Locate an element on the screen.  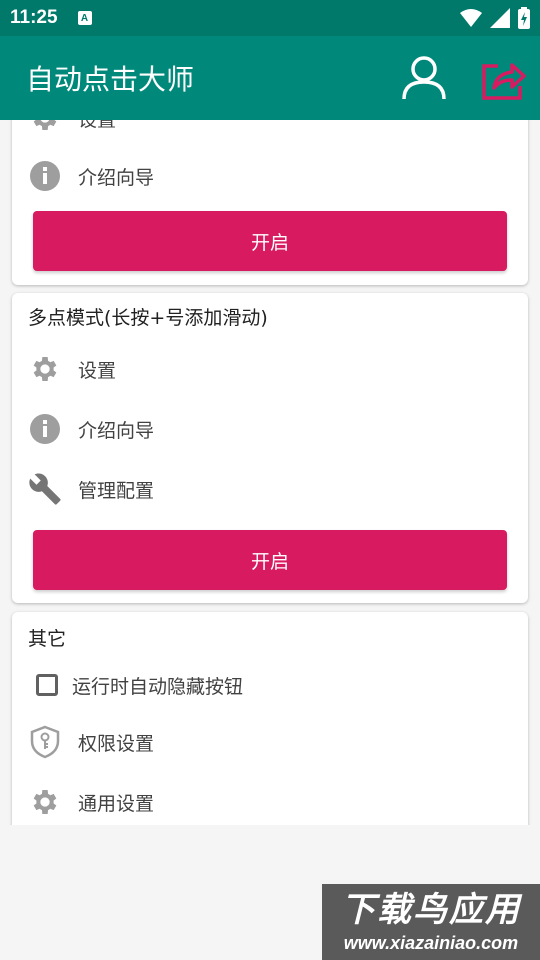
status-icons is located at coordinates (495, 18).